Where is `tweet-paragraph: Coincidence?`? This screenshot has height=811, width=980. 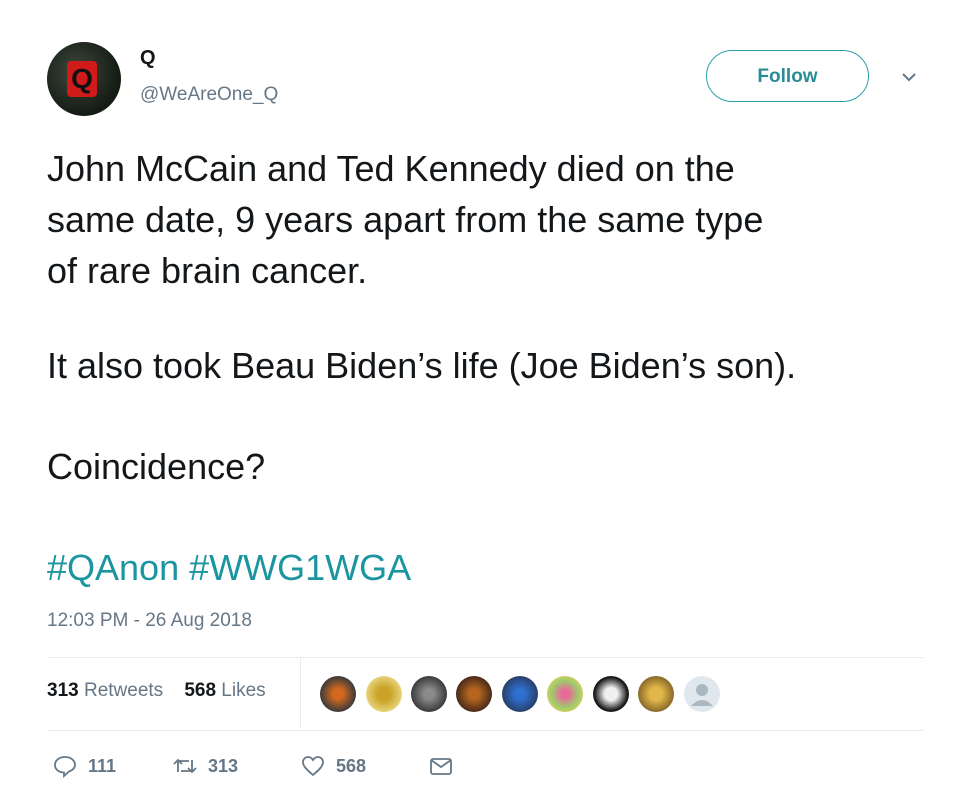
tweet-paragraph: Coincidence? is located at coordinates (156, 466).